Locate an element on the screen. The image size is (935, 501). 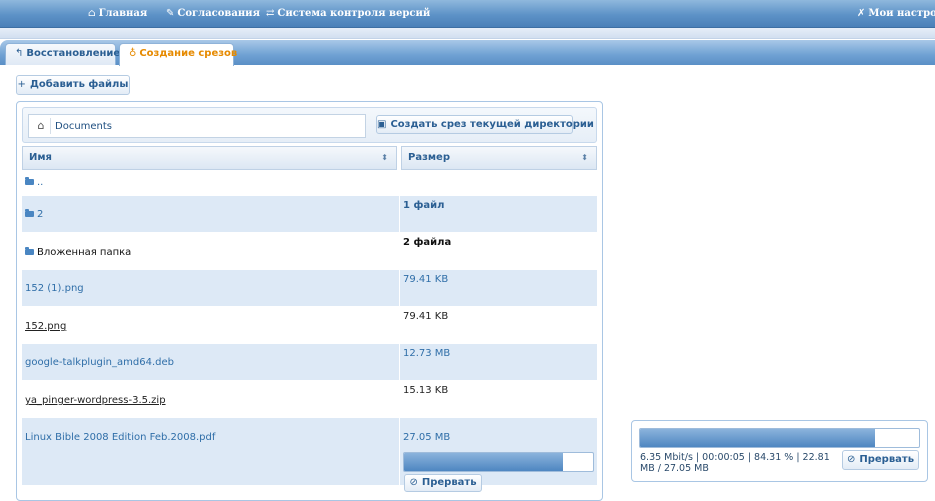
table-row: 152.png 79.41 KB is located at coordinates (309, 325).